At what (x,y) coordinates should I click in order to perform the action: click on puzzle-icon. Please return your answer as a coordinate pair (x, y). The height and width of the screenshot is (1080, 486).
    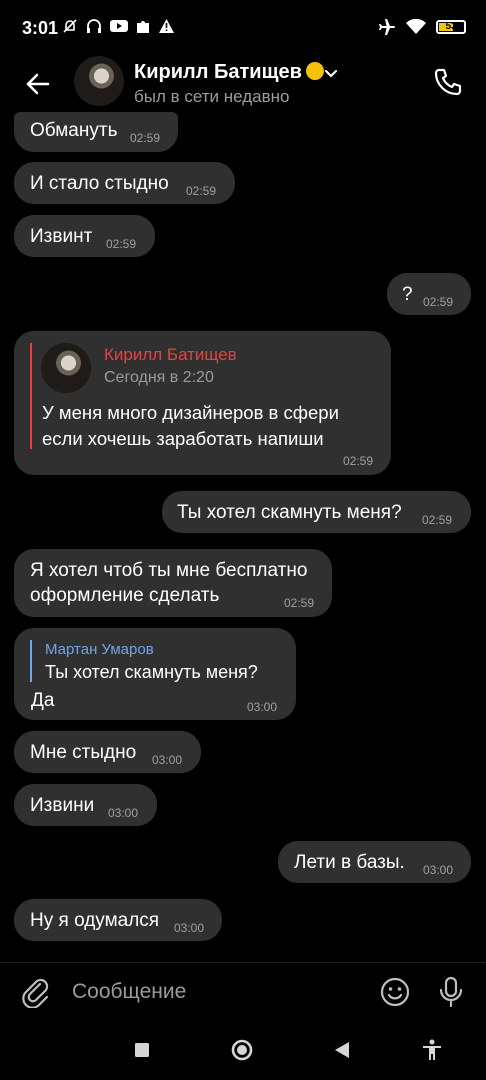
    Looking at the image, I should click on (143, 26).